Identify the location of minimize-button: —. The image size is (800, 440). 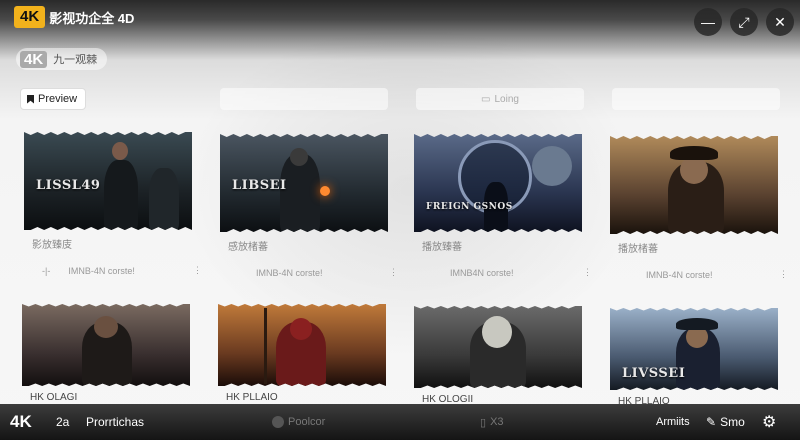
(708, 22).